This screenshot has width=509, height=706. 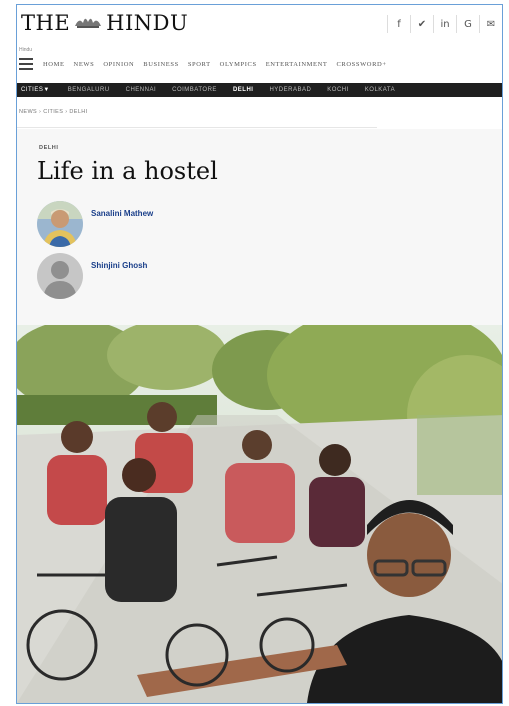 What do you see at coordinates (398, 24) in the screenshot?
I see `facebook-icon: f` at bounding box center [398, 24].